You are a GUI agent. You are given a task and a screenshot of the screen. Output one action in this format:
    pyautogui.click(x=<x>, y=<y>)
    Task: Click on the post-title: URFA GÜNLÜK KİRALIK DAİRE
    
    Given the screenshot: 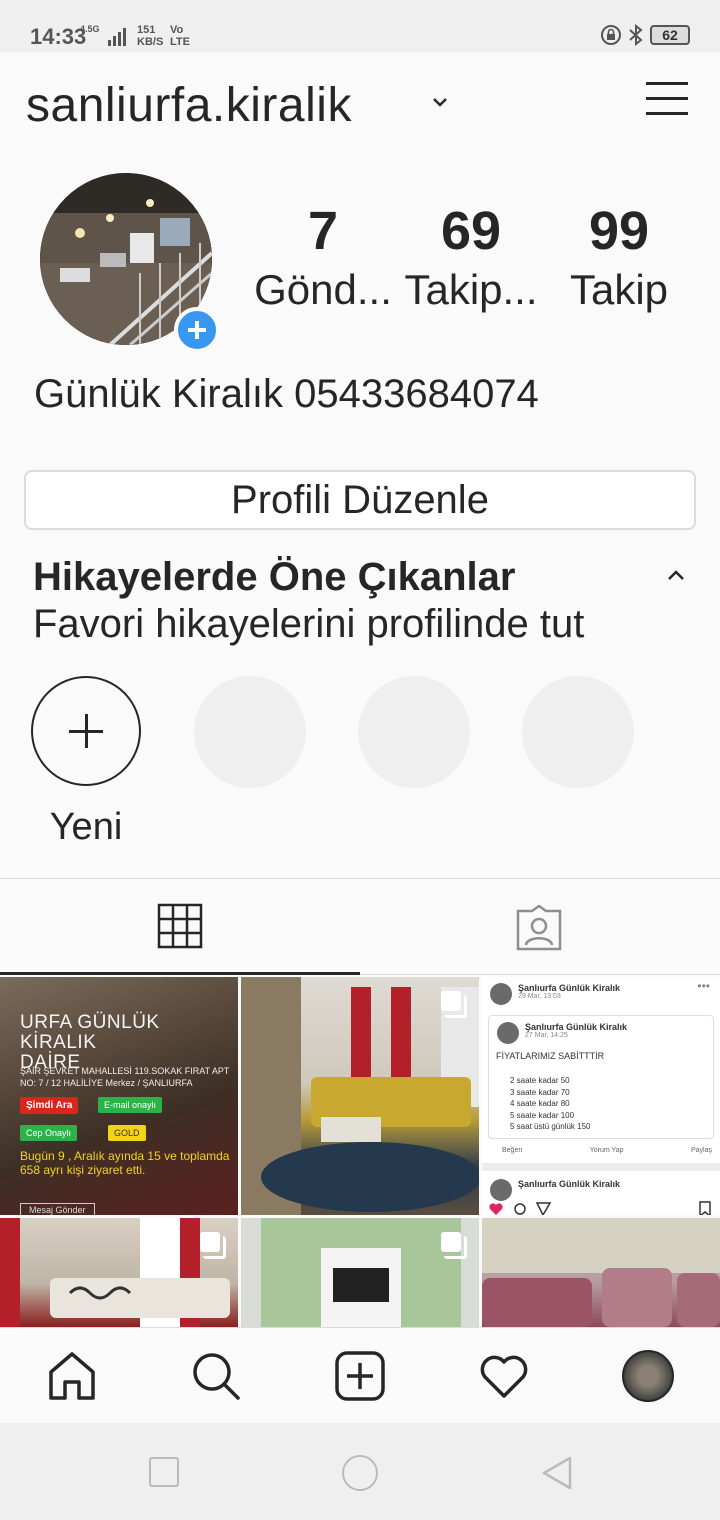 What is the action you would take?
    pyautogui.click(x=129, y=1043)
    